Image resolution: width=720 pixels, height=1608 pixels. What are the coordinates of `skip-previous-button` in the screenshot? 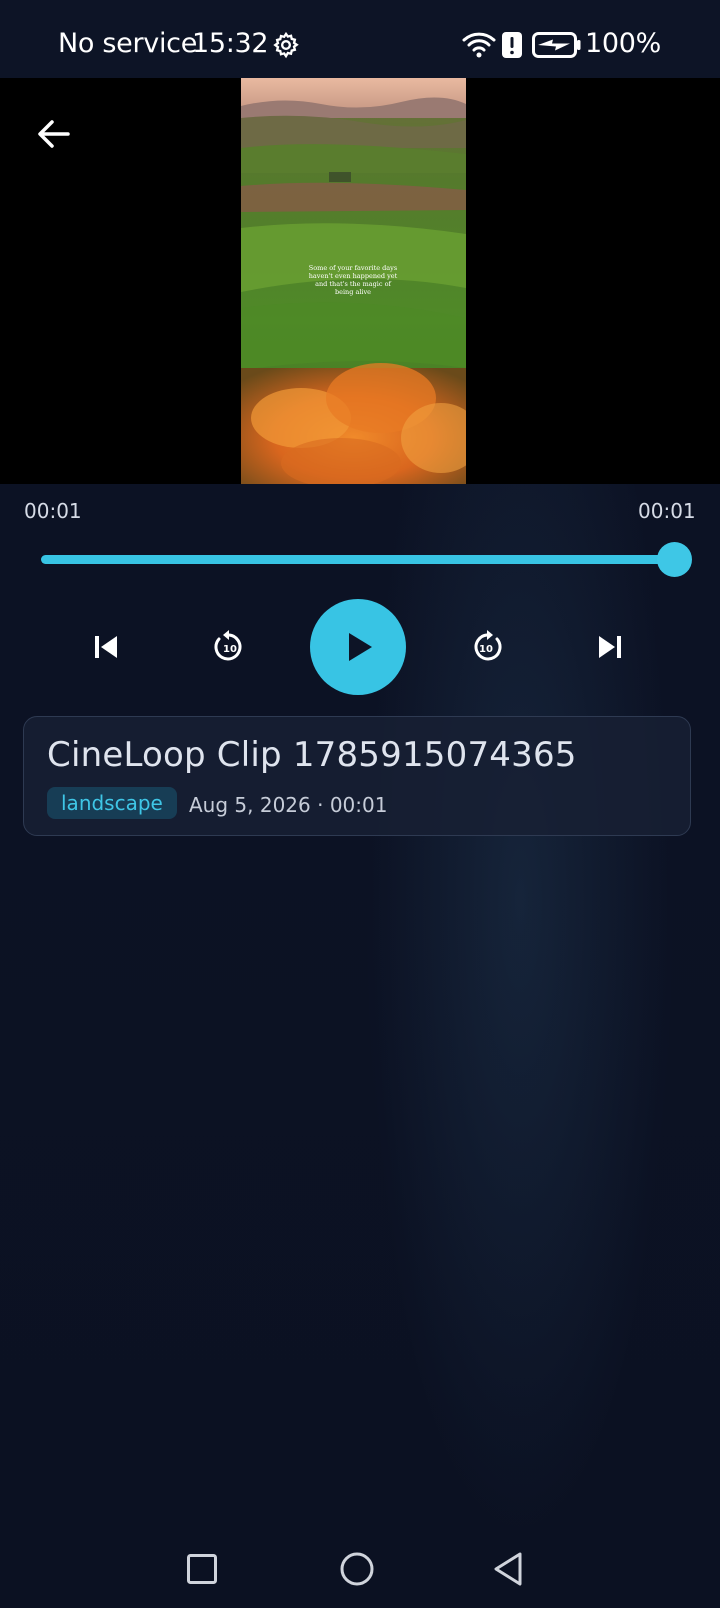 It's located at (106, 647).